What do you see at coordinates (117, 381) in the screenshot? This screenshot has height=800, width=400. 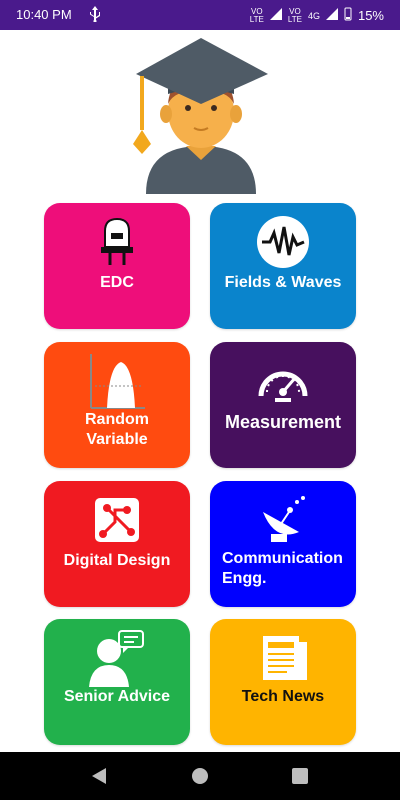 I see `bell-curve-icon` at bounding box center [117, 381].